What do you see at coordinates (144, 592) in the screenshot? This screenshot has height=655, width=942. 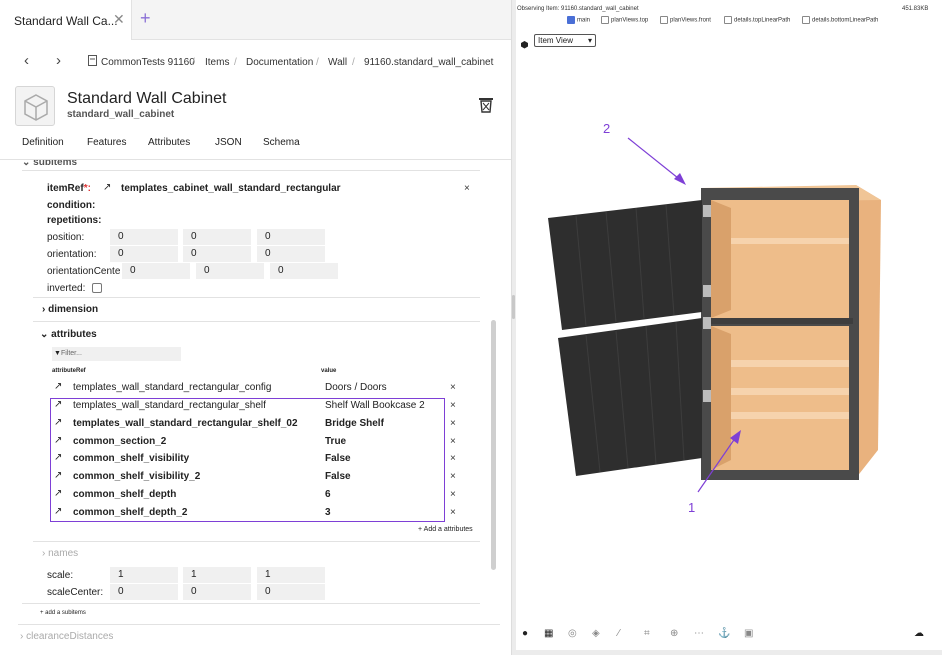 I see `scale-center-x-input: 0` at bounding box center [144, 592].